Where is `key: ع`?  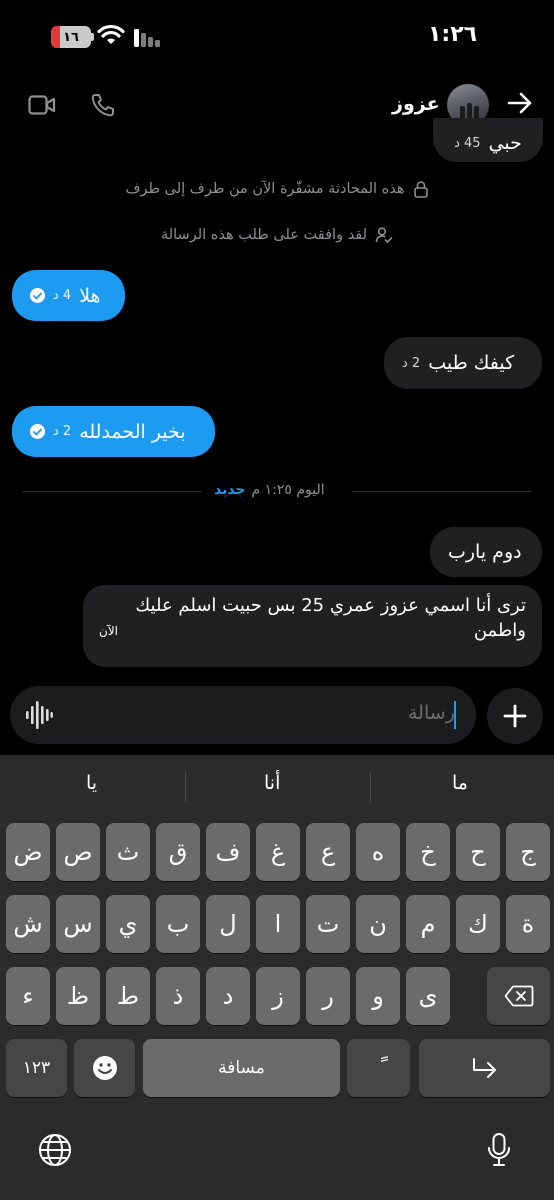
key: ع is located at coordinates (328, 852).